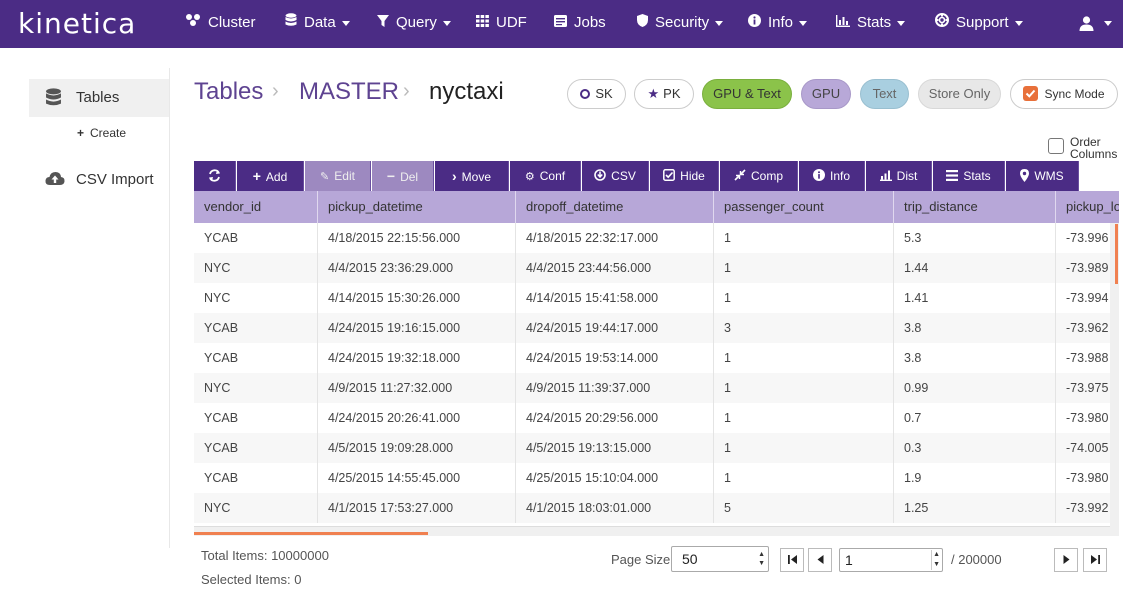 The width and height of the screenshot is (1123, 592). I want to click on cell-dropoff-datetime: 4/24/2015 20:29:56.000, so click(615, 418).